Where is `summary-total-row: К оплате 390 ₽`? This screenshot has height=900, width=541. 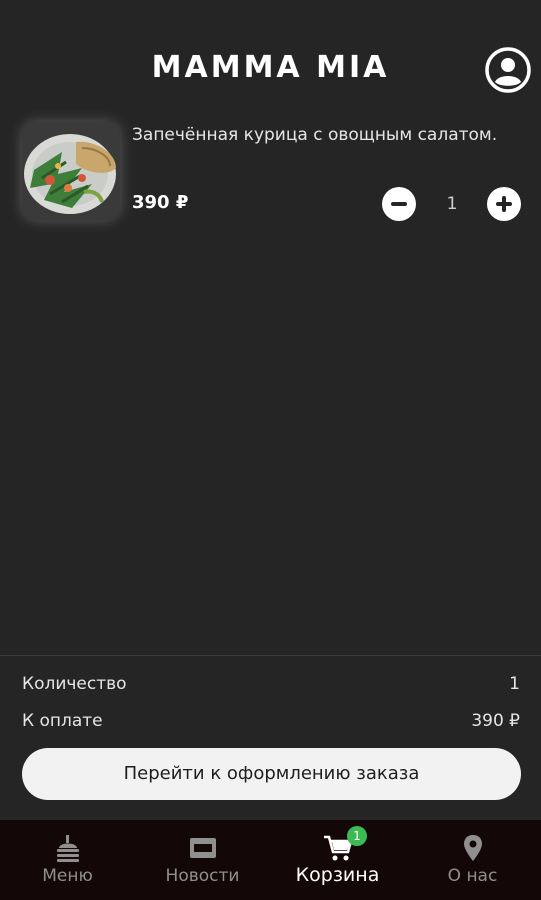 summary-total-row: К оплате 390 ₽ is located at coordinates (271, 721).